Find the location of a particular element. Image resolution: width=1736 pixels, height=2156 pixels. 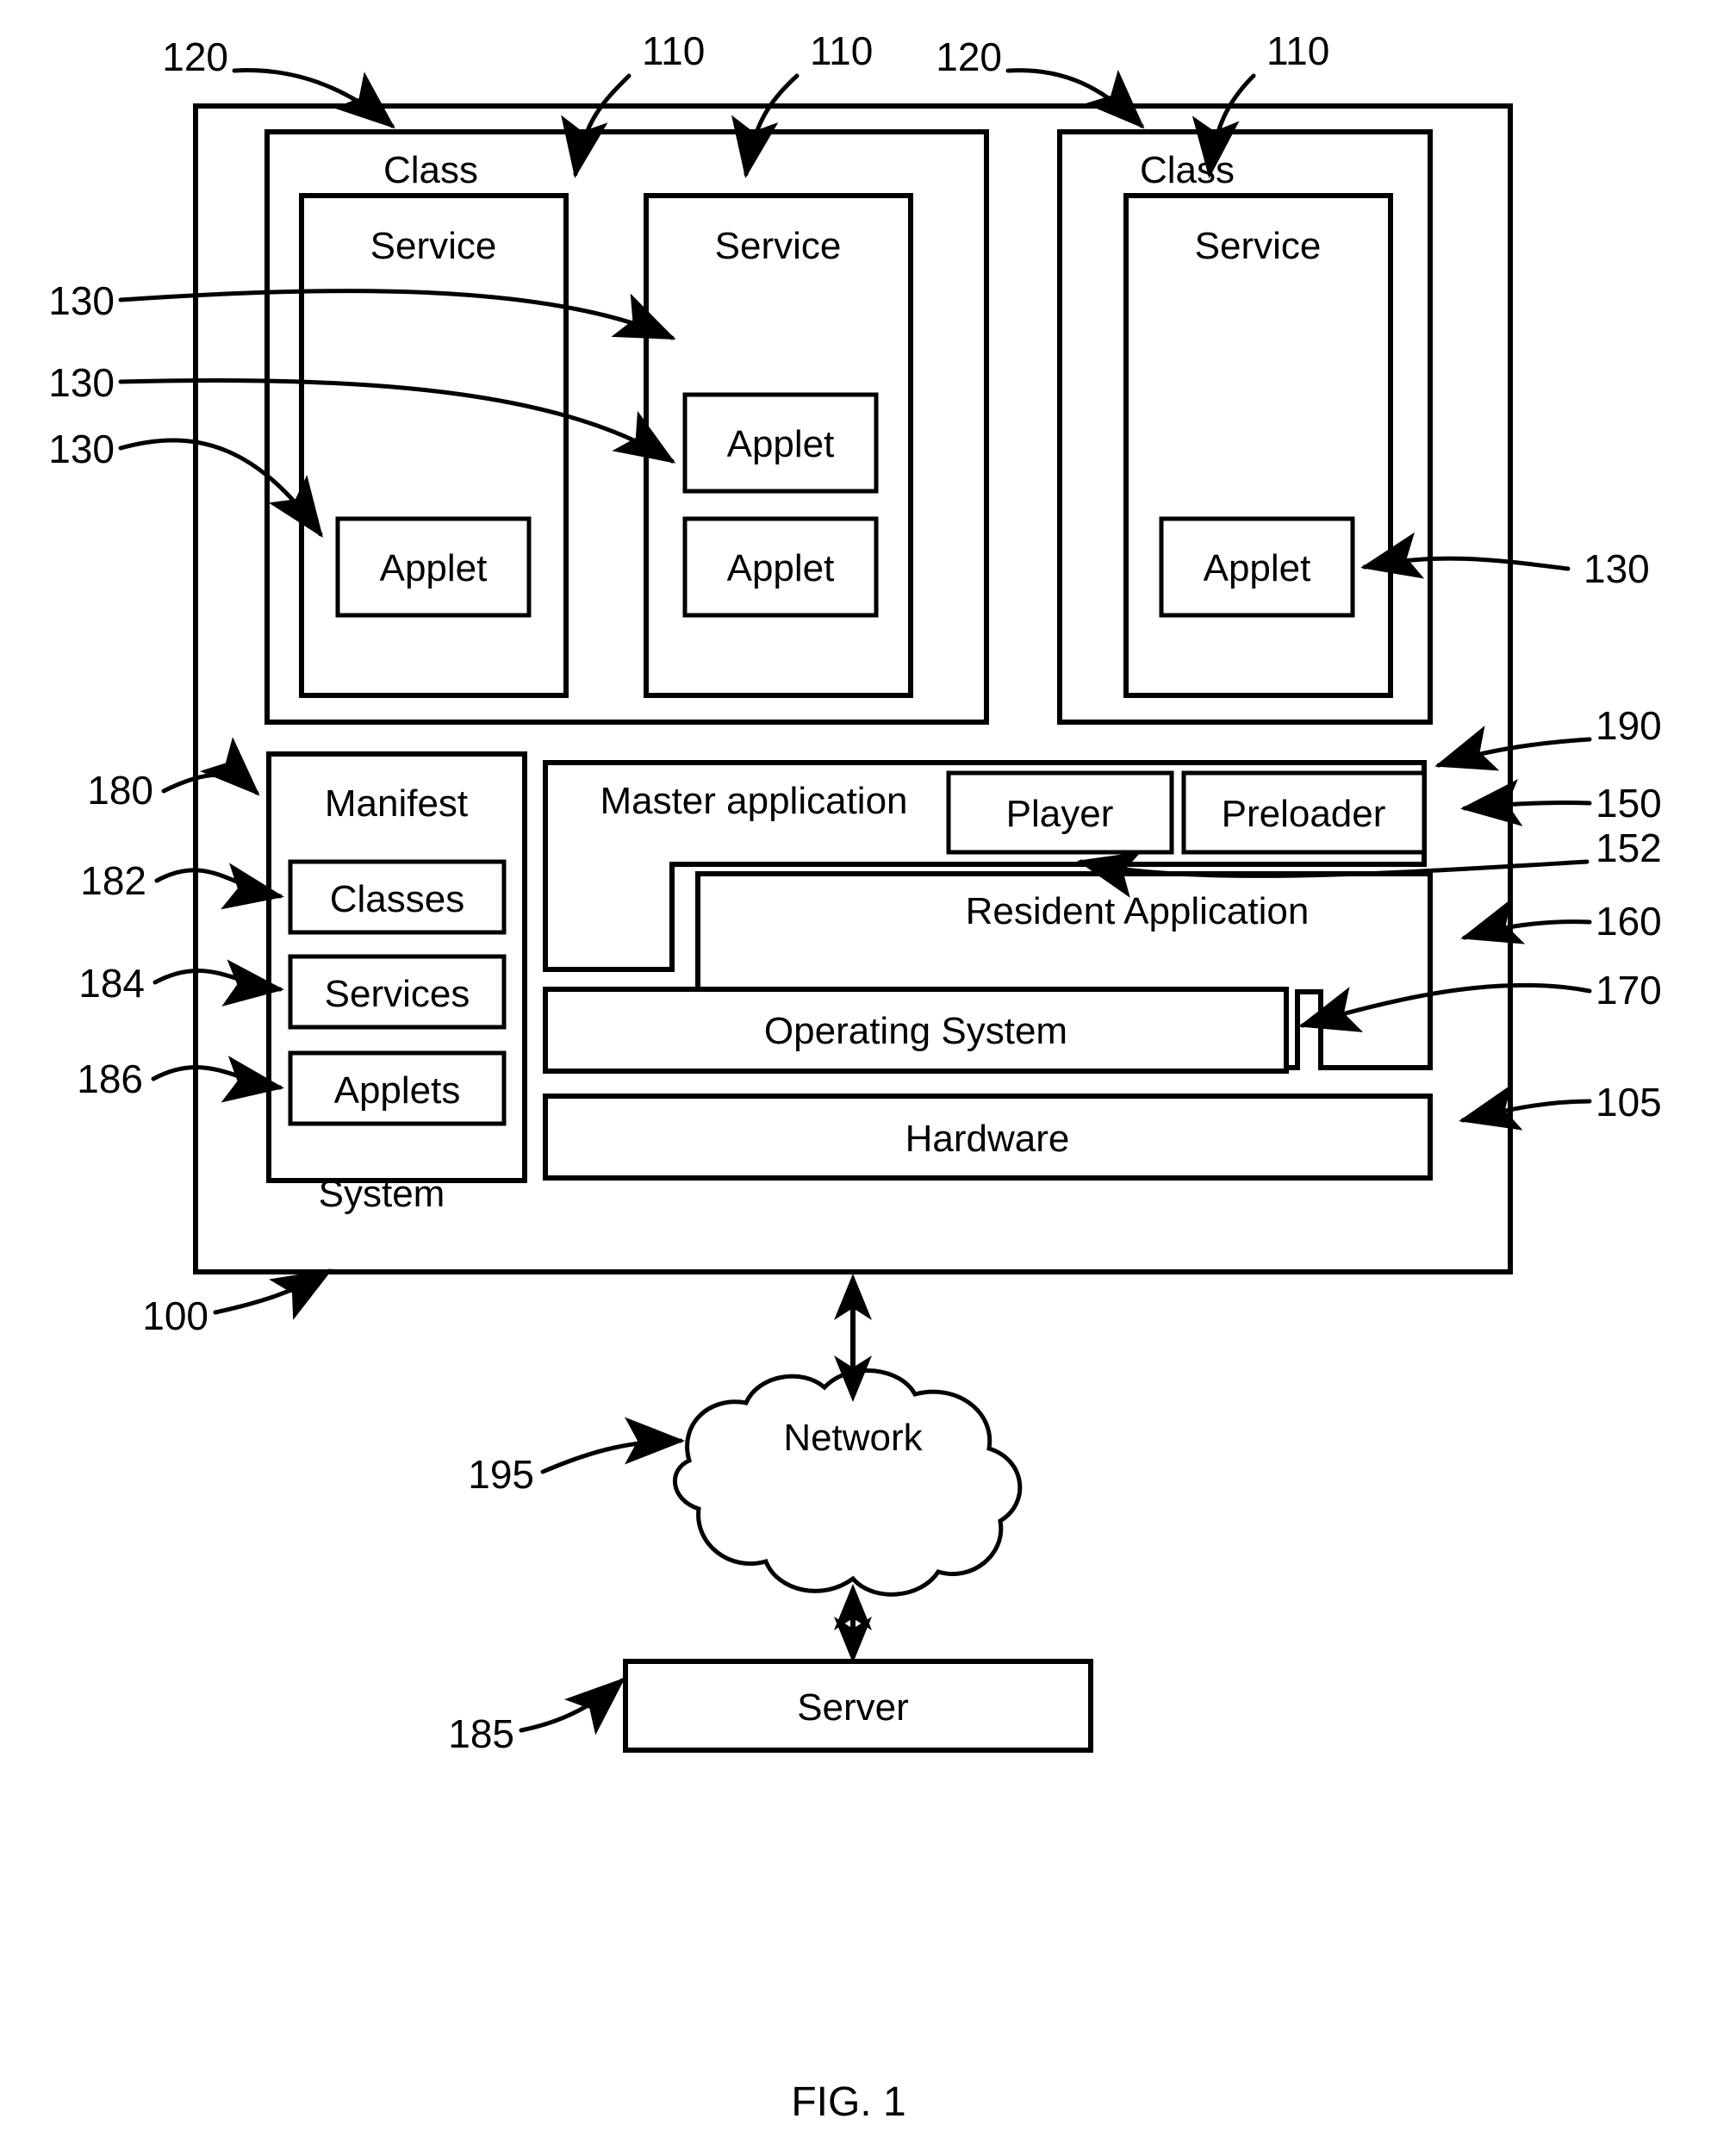

ref-130-a: 130 is located at coordinates (82, 300).